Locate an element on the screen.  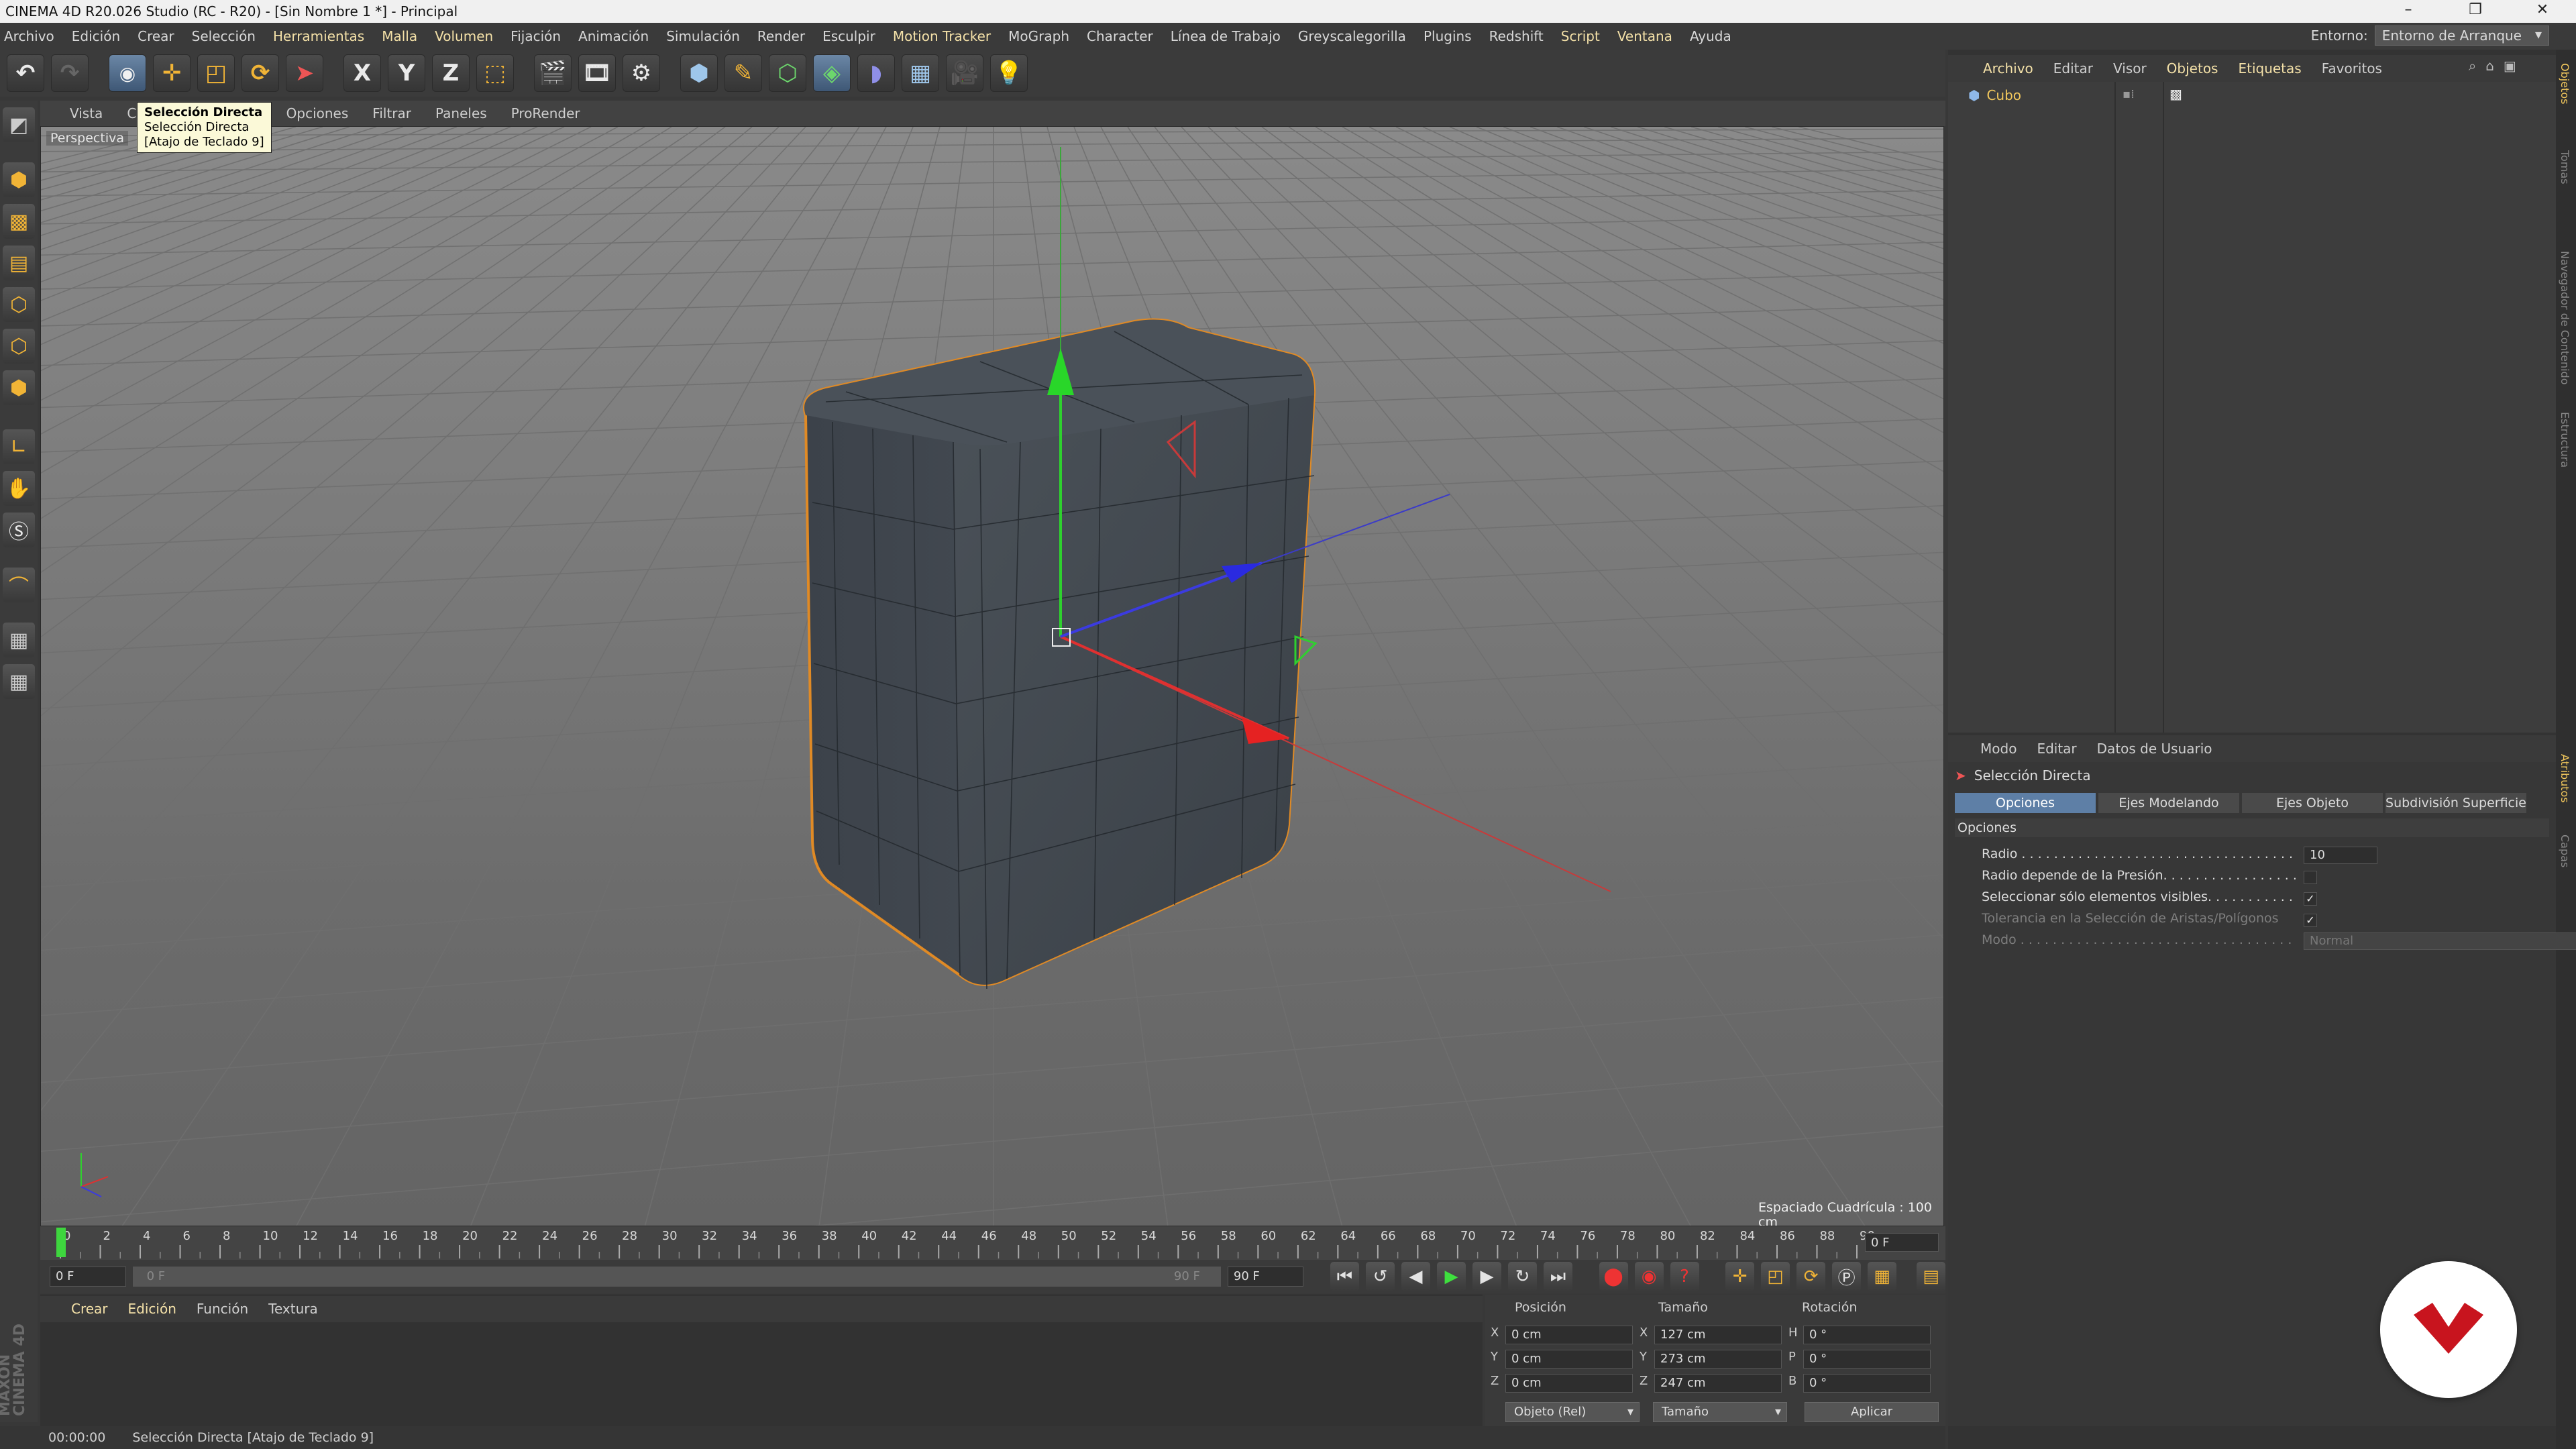
render-picture-viewer-button: 🎞 is located at coordinates (597, 73).